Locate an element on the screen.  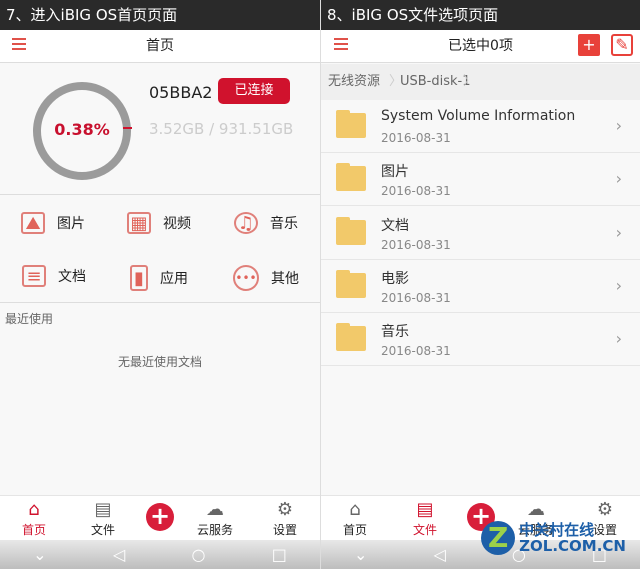
page-title: 首页 is located at coordinates (160, 46).